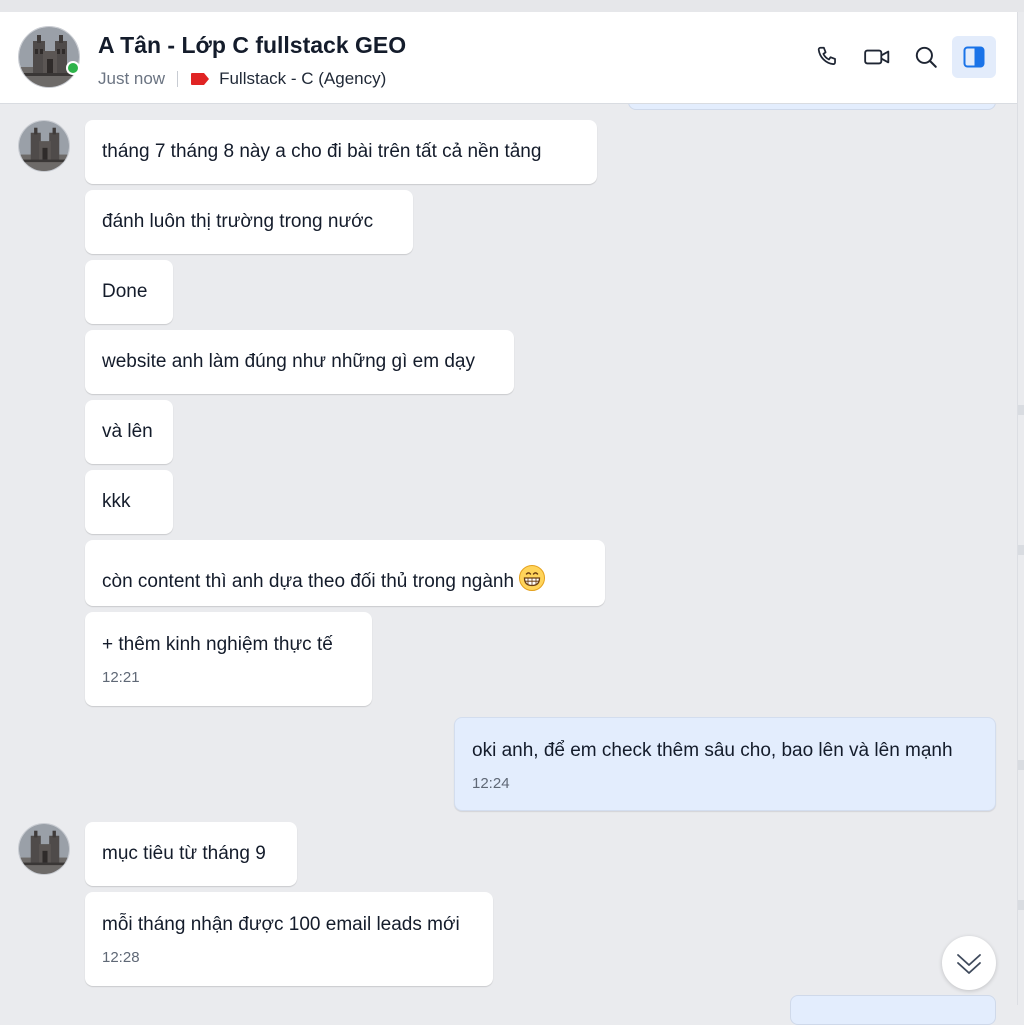 The width and height of the screenshot is (1024, 1025). I want to click on label-tag-icon, so click(200, 79).